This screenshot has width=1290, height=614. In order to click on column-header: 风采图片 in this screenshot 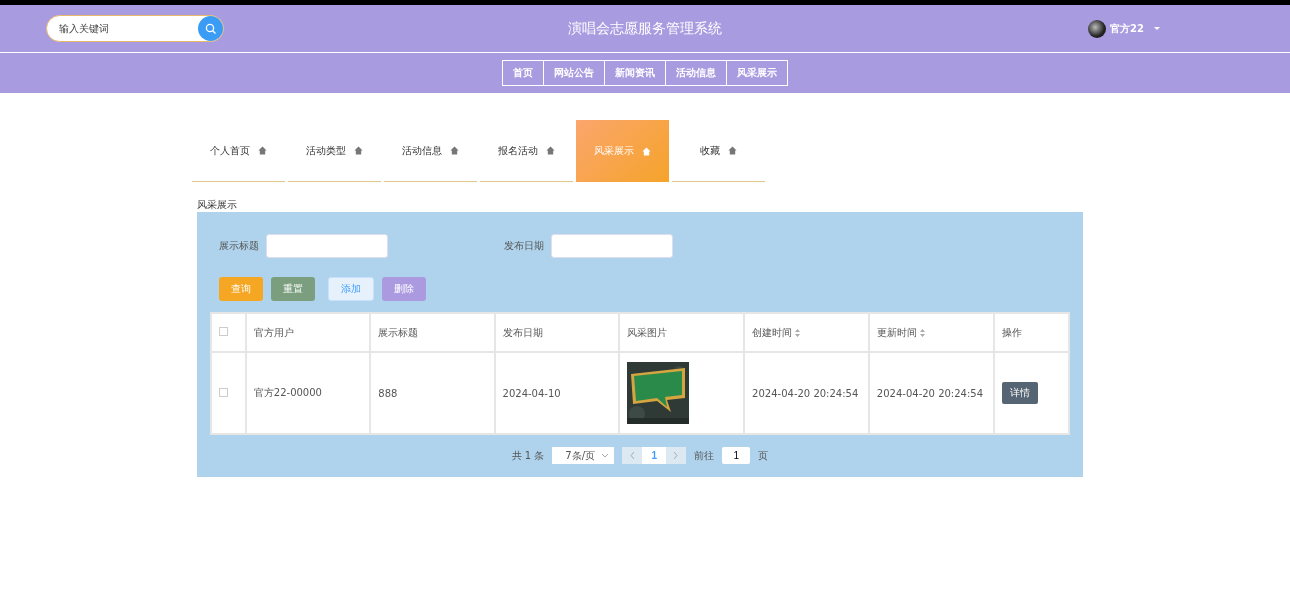, I will do `click(647, 332)`.